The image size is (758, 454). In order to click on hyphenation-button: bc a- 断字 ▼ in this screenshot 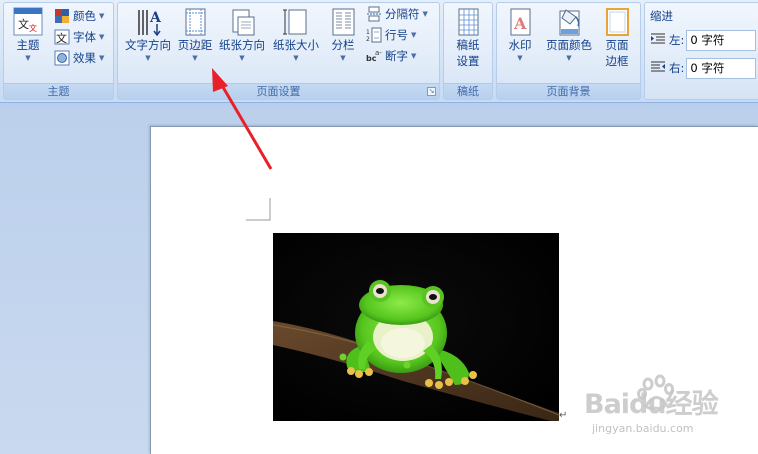, I will do `click(391, 56)`.